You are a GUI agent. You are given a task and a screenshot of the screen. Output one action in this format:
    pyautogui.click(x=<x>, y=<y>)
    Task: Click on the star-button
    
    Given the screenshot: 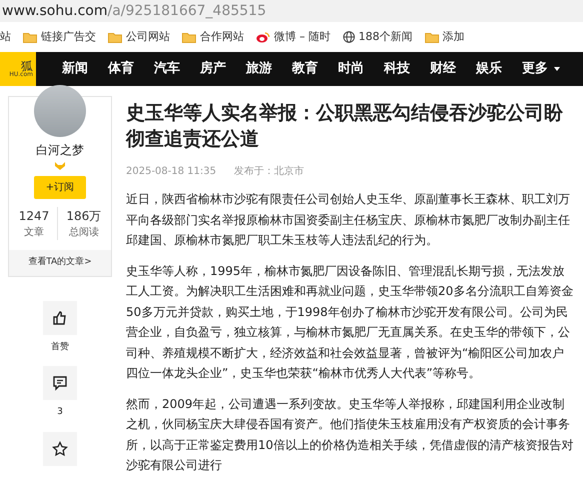 What is the action you would take?
    pyautogui.click(x=60, y=449)
    